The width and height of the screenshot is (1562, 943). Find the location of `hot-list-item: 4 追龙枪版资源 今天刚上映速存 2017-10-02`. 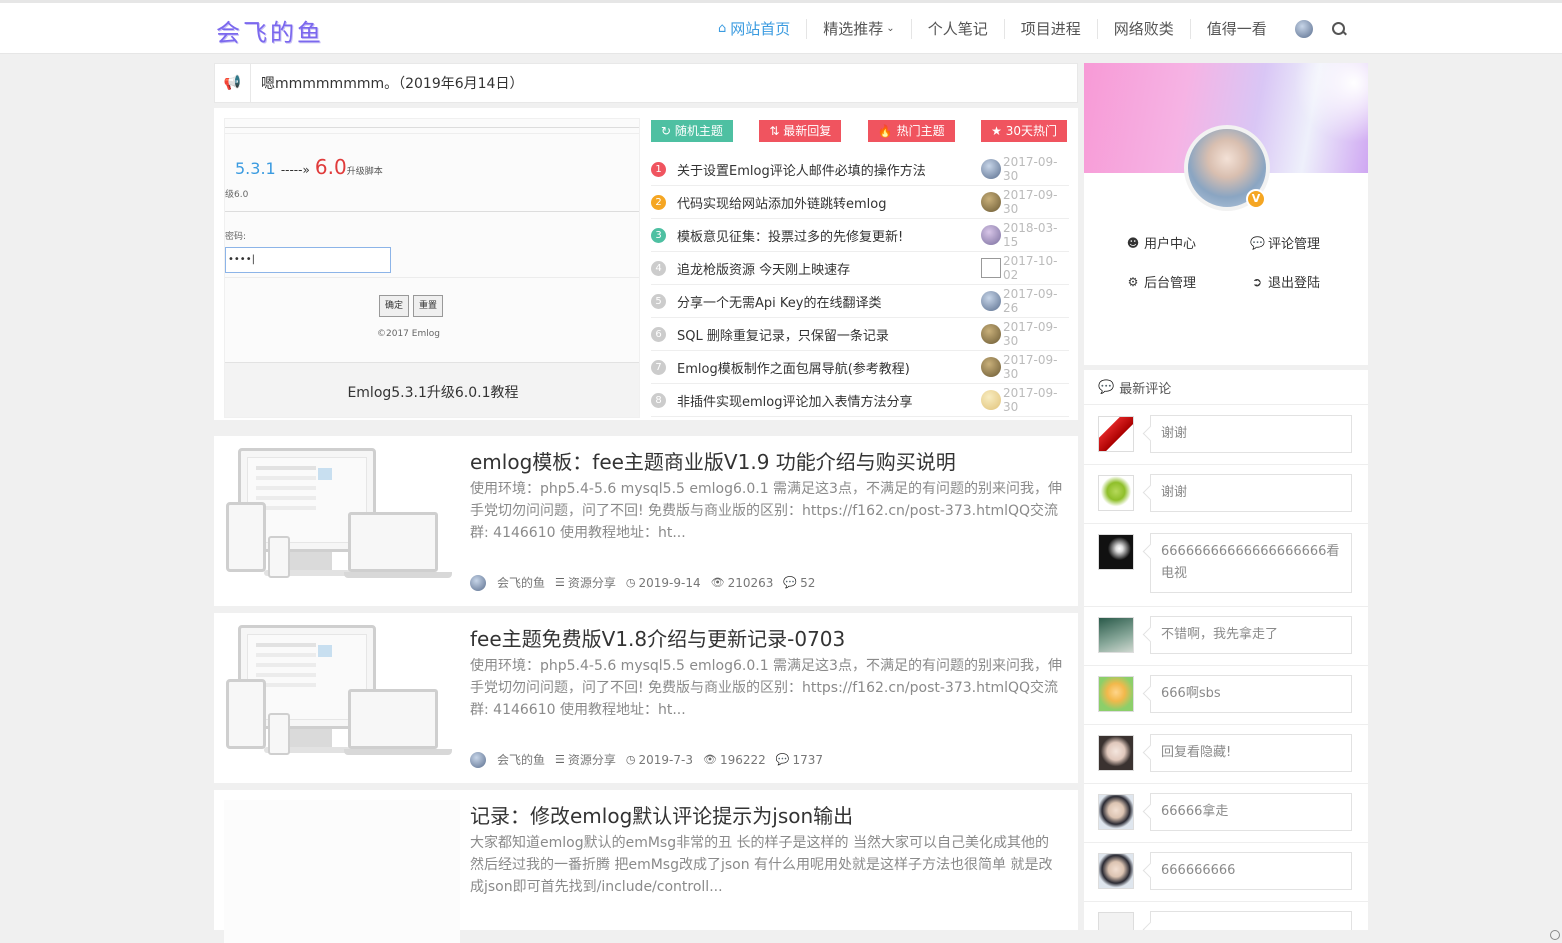

hot-list-item: 4 追龙枪版资源 今天刚上映速存 2017-10-02 is located at coordinates (860, 268).